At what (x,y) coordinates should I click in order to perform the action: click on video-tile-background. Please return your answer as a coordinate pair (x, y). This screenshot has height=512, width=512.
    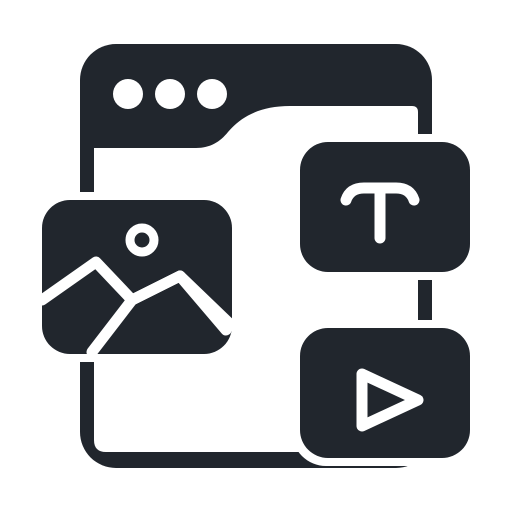
    Looking at the image, I should click on (385, 393).